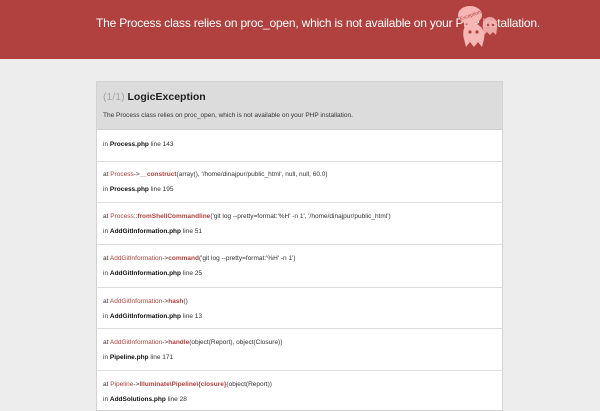 The width and height of the screenshot is (600, 411). Describe the element at coordinates (162, 357) in the screenshot. I see `frame-line: line 171` at that location.